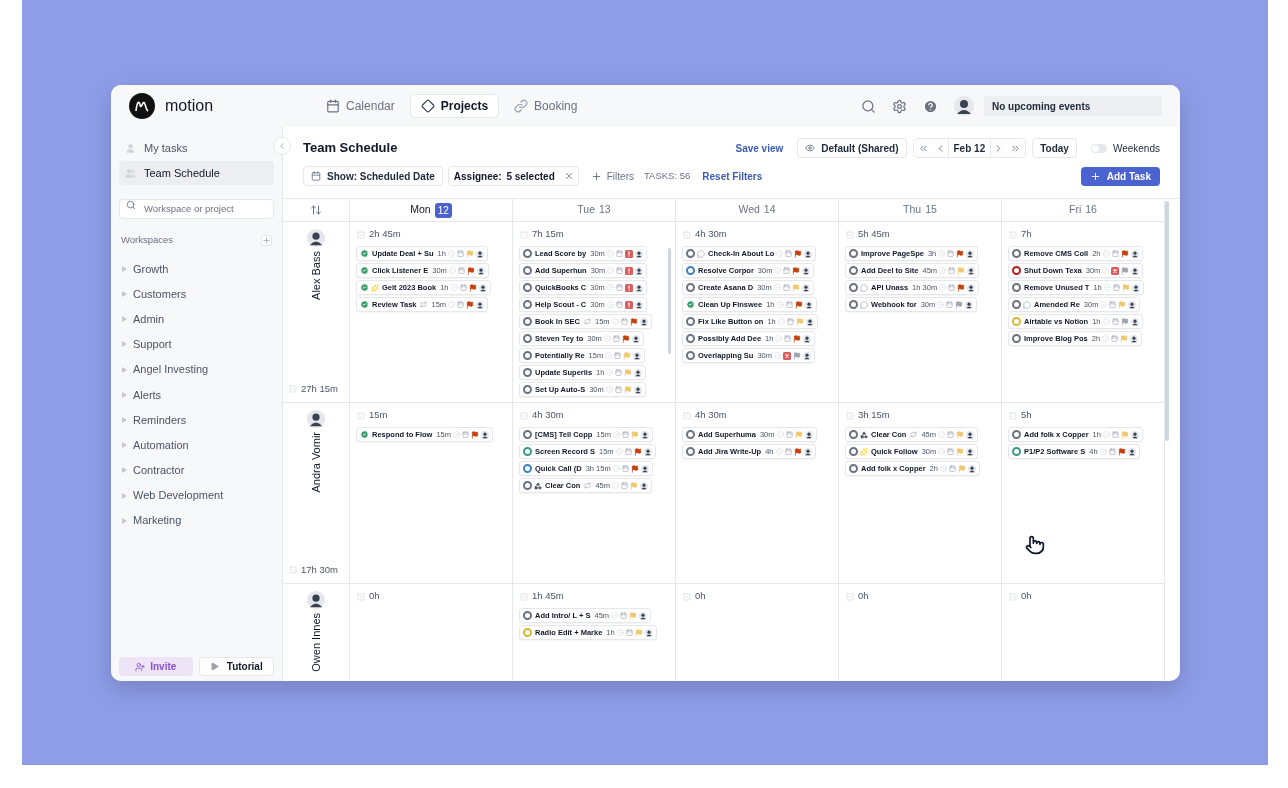  What do you see at coordinates (420, 210) in the screenshot?
I see `day-name: Mon` at bounding box center [420, 210].